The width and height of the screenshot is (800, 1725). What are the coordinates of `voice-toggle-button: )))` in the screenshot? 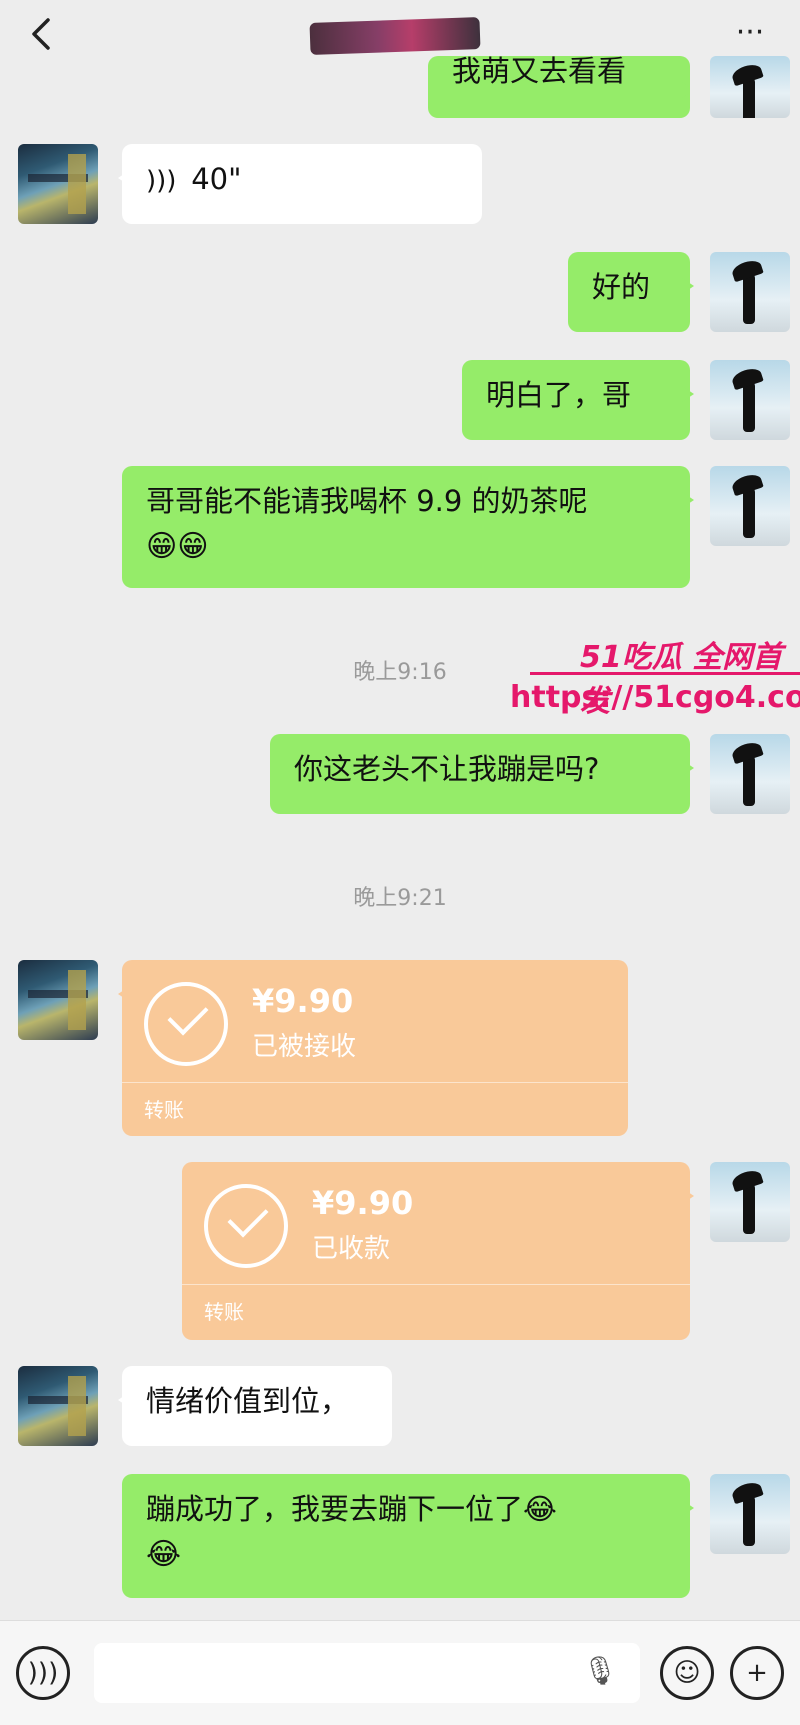 It's located at (43, 1673).